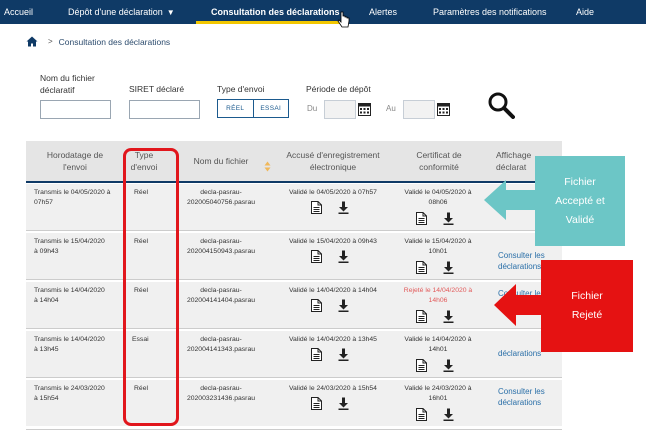  I want to click on header-nom-fichier: Nom du fichier, so click(221, 161).